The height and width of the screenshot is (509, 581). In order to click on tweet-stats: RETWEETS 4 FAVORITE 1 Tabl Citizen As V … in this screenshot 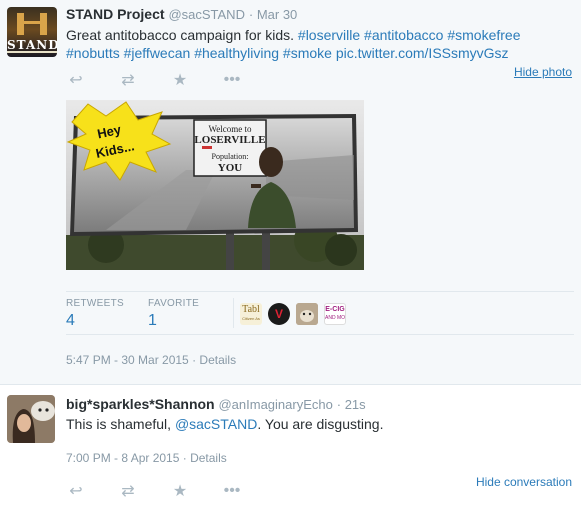, I will do `click(320, 313)`.